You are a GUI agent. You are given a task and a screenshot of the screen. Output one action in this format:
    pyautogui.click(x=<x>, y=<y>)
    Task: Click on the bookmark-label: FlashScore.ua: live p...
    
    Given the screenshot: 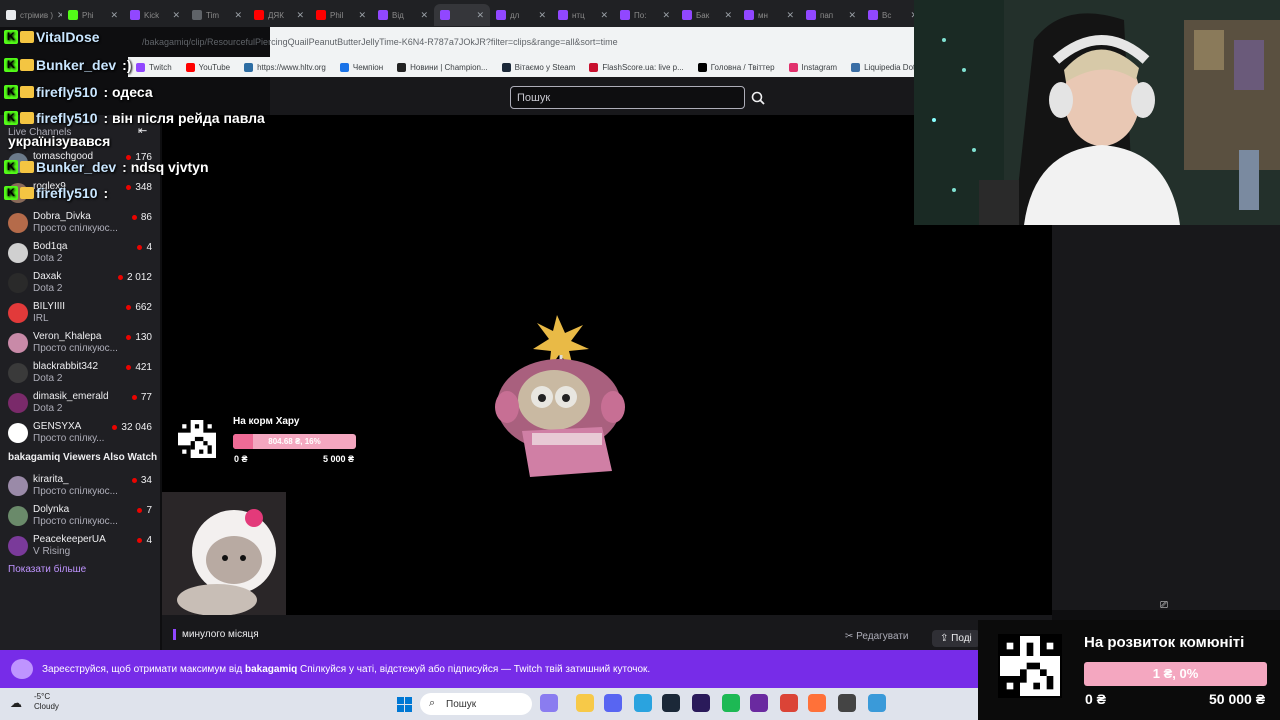 What is the action you would take?
    pyautogui.click(x=643, y=67)
    